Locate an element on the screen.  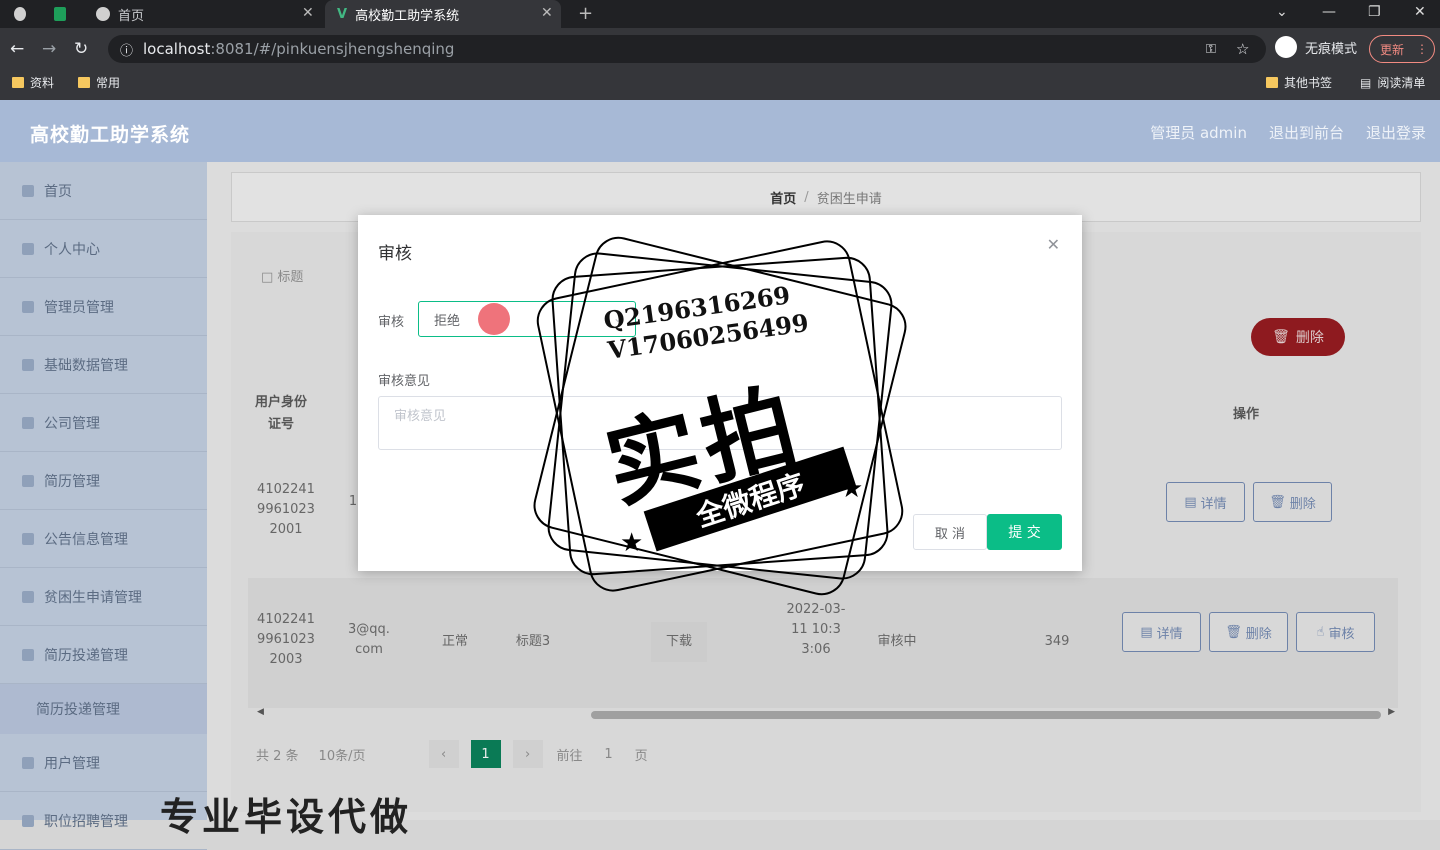
reload-icon: ↻ is located at coordinates (81, 49).